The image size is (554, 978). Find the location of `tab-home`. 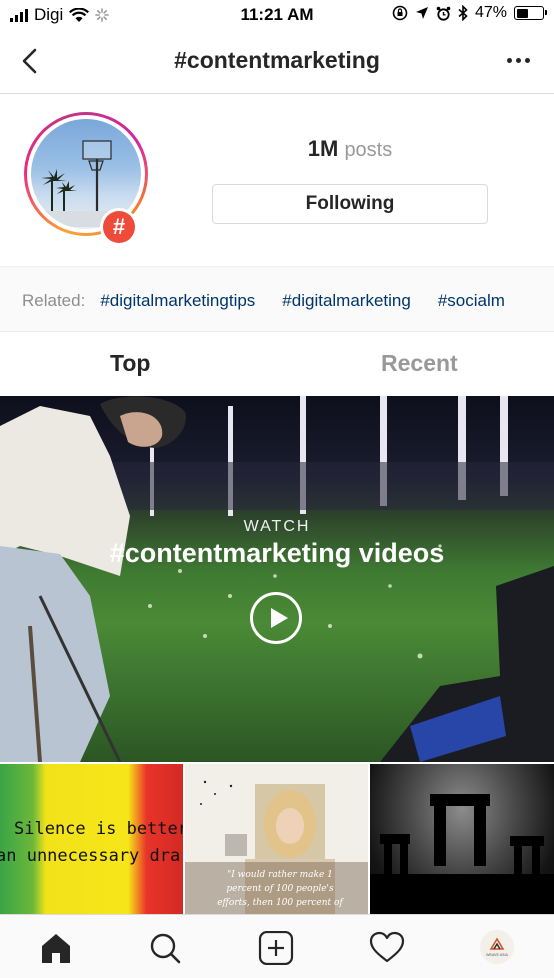

tab-home is located at coordinates (56, 948).